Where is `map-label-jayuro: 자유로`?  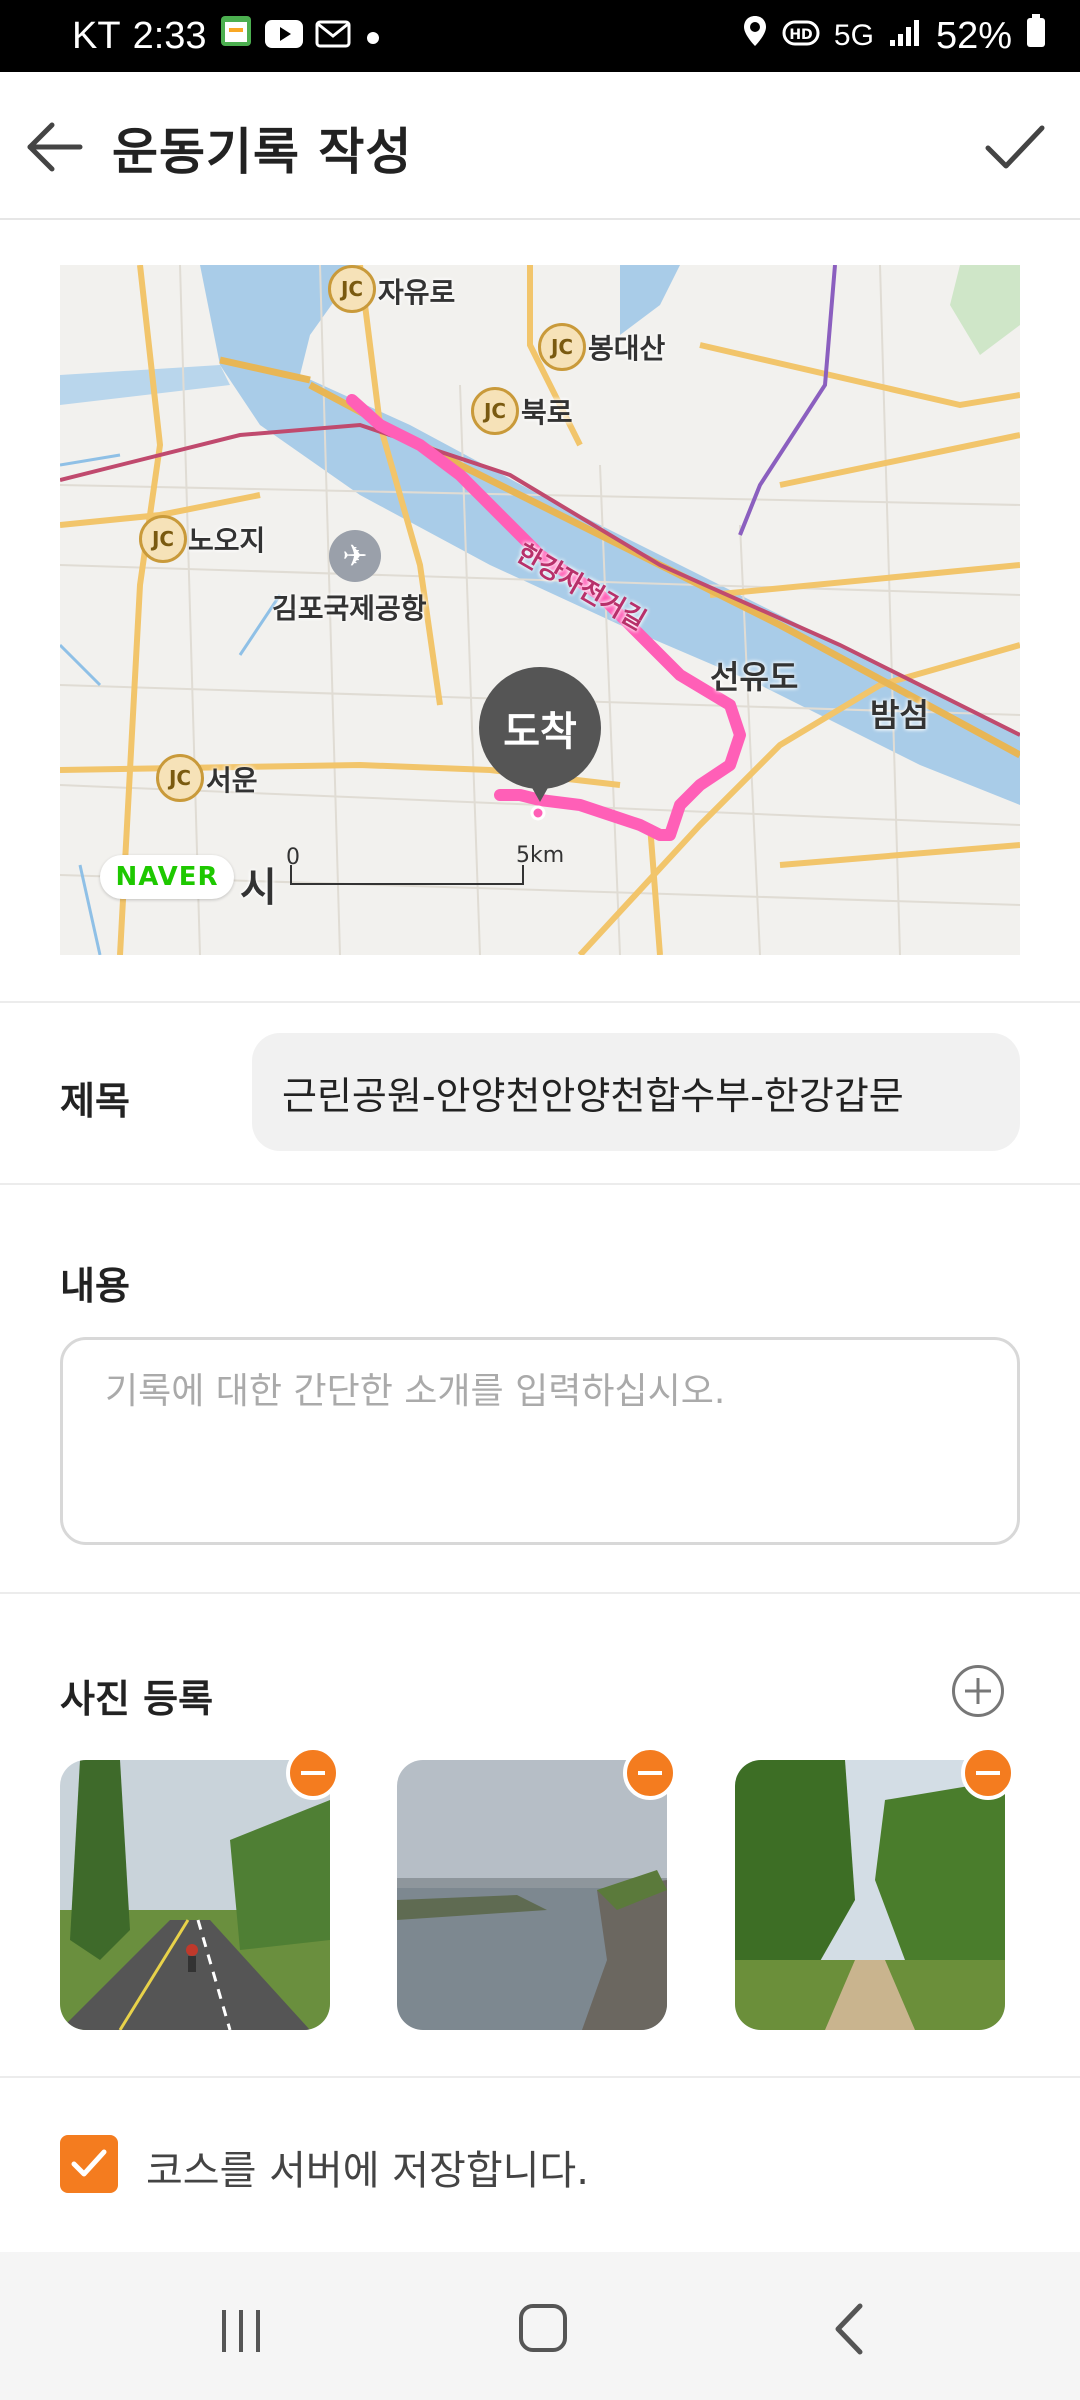
map-label-jayuro: 자유로 is located at coordinates (417, 292).